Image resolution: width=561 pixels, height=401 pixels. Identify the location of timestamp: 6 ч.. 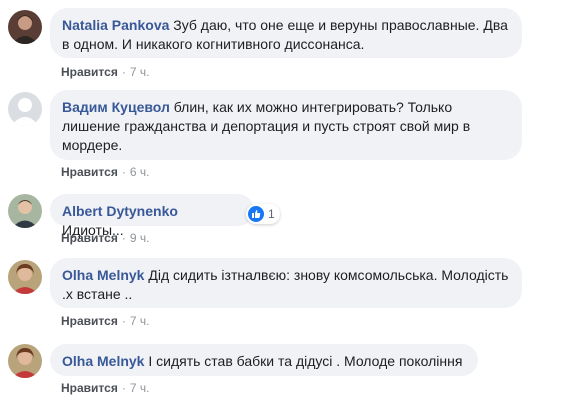
(140, 172).